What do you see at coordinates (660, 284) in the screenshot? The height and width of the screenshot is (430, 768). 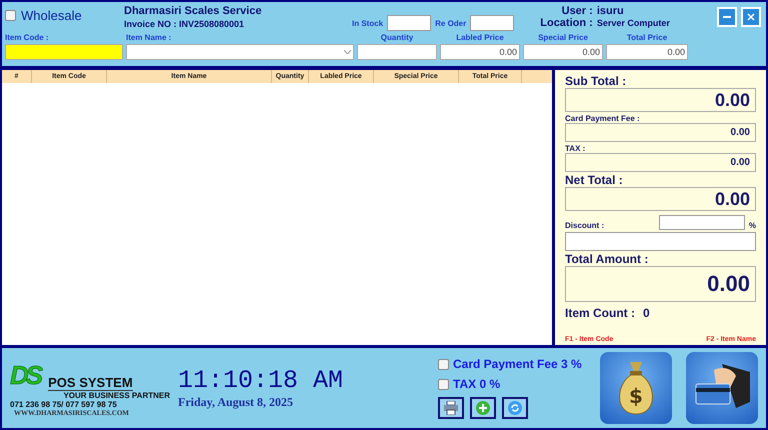 I see `total-amount-display: 0.00` at bounding box center [660, 284].